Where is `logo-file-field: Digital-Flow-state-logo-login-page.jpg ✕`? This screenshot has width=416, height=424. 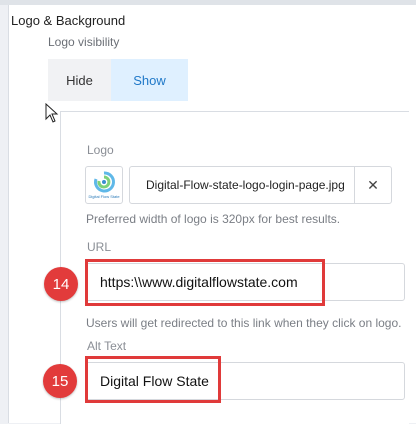 logo-file-field: Digital-Flow-state-logo-login-page.jpg ✕ is located at coordinates (260, 185).